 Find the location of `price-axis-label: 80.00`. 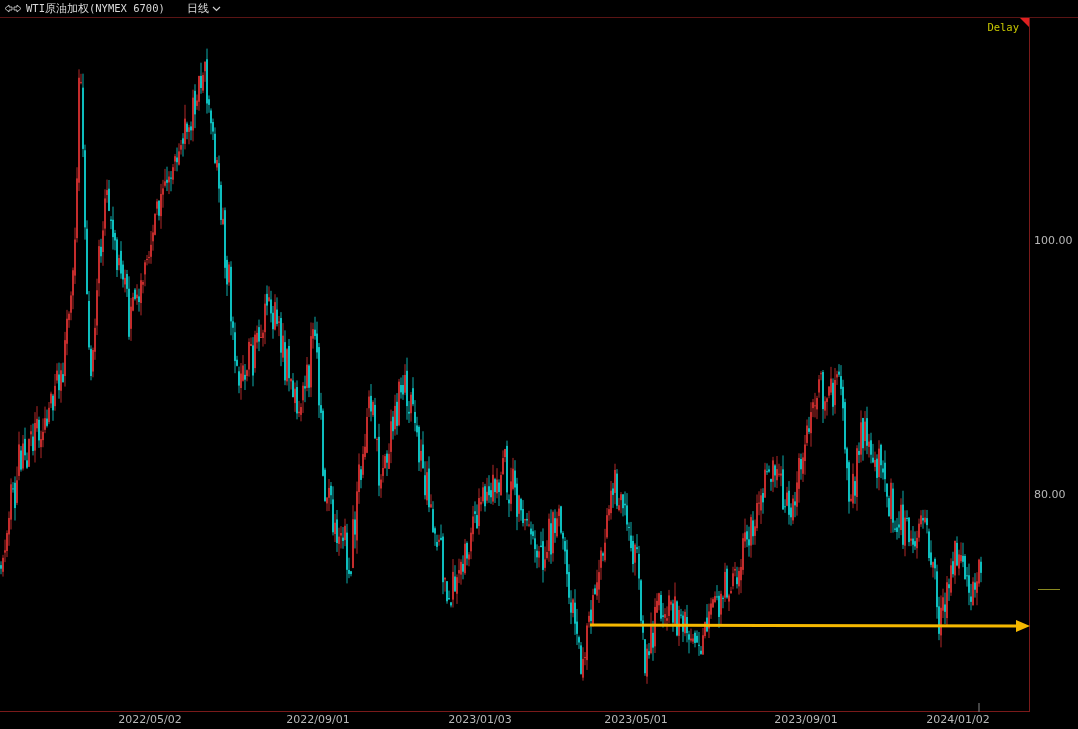

price-axis-label: 80.00 is located at coordinates (1050, 494).